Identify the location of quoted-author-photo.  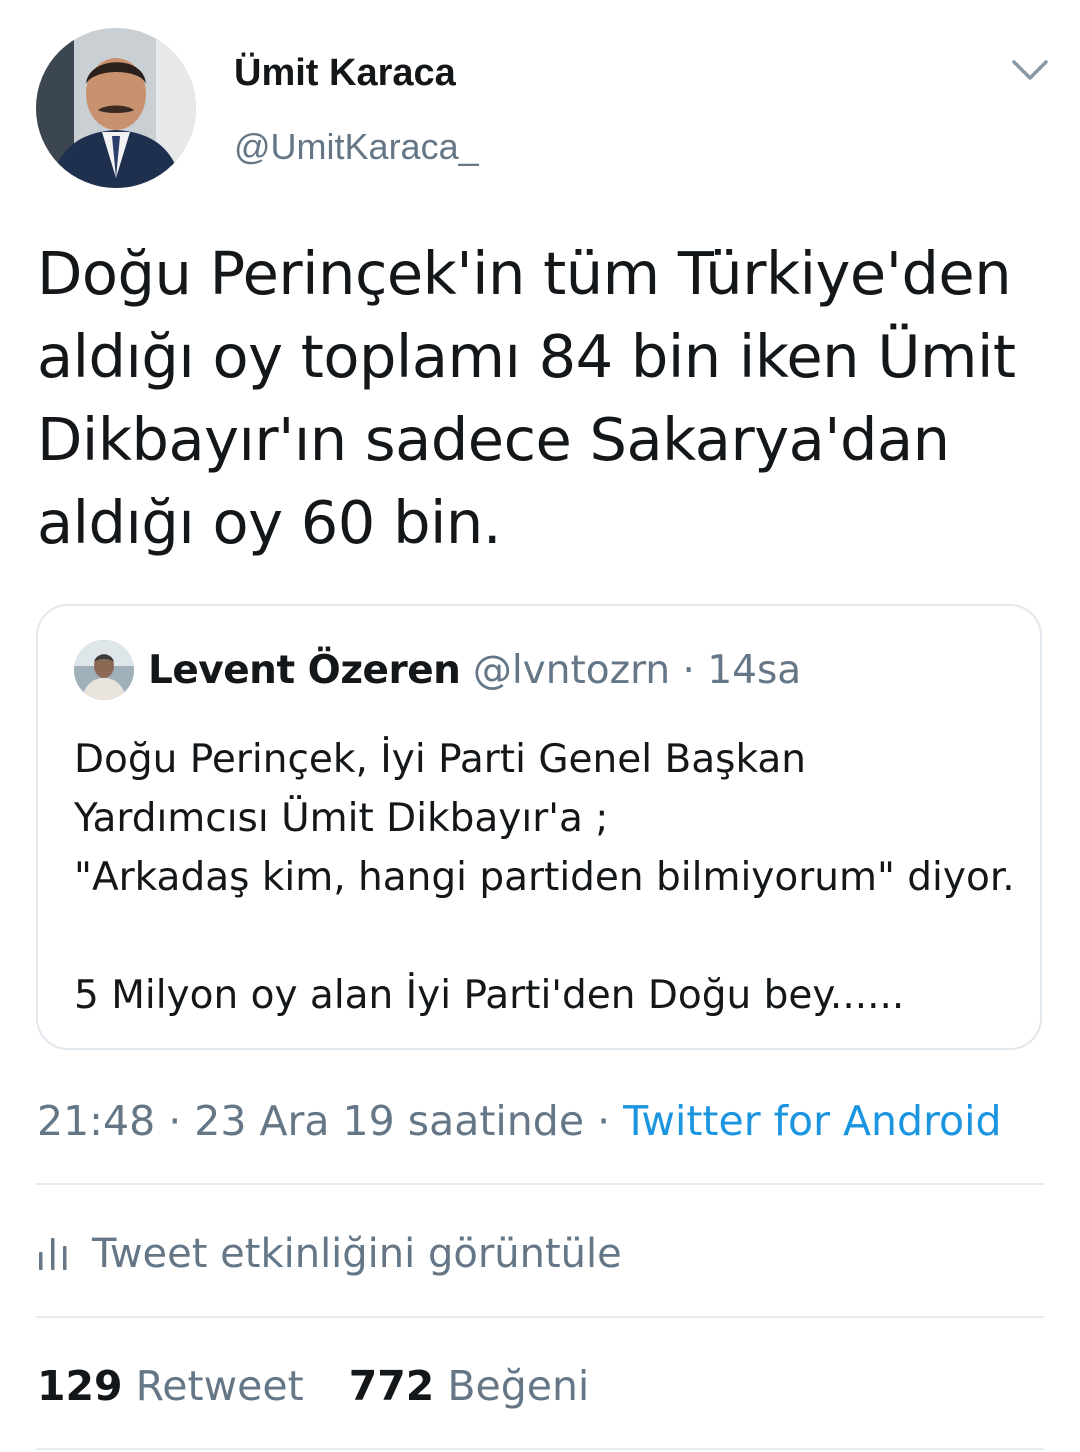
(104, 670).